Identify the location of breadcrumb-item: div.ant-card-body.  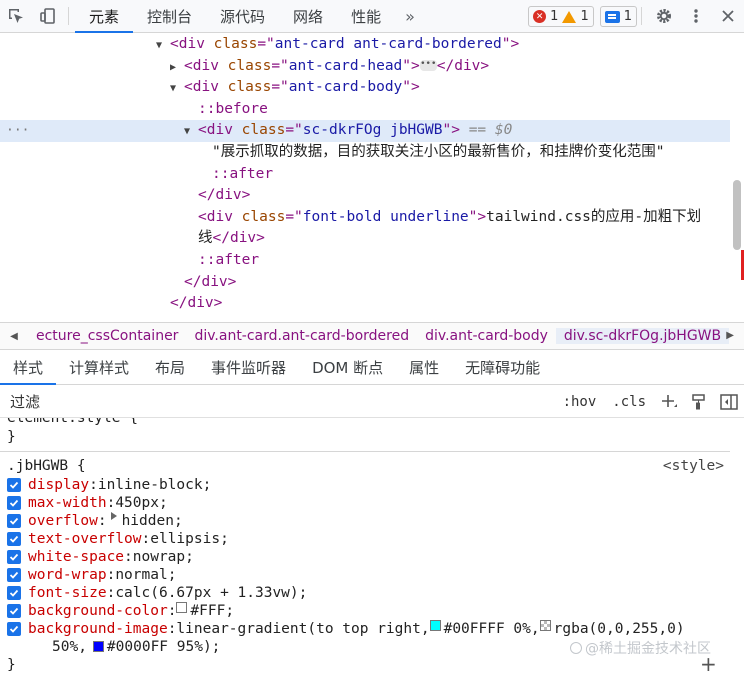
(486, 336).